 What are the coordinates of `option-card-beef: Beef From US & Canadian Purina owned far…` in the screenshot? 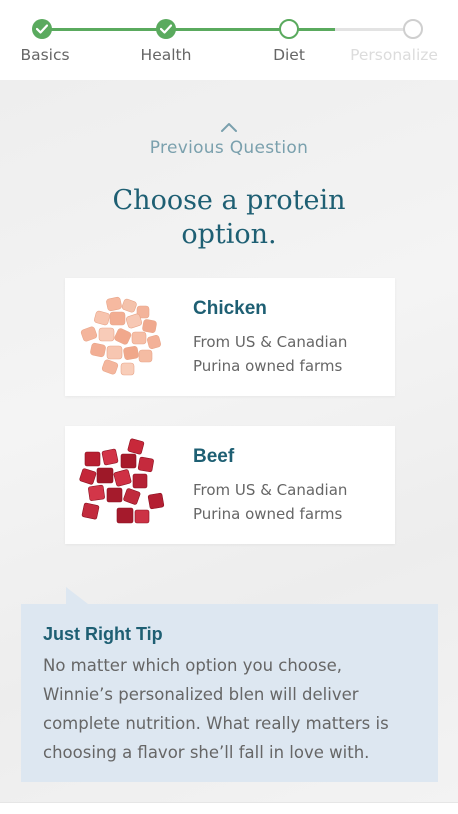 It's located at (230, 485).